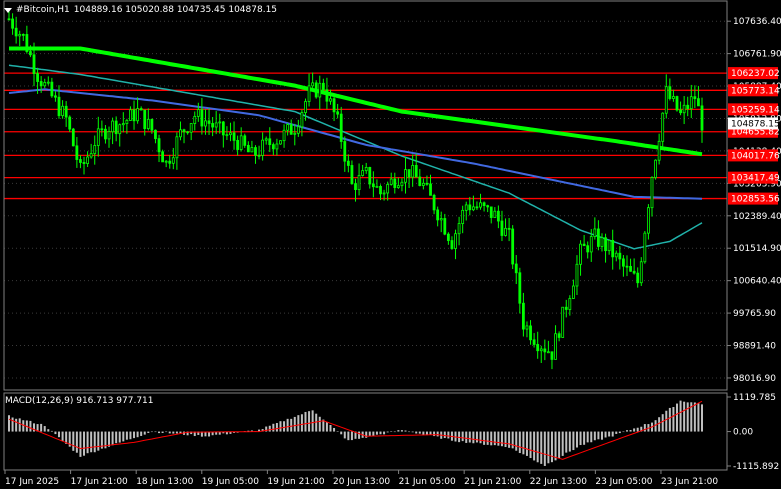 Image resolution: width=781 pixels, height=489 pixels. Describe the element at coordinates (32, 482) in the screenshot. I see `time-tick-label: 17 Jun 2025` at that location.